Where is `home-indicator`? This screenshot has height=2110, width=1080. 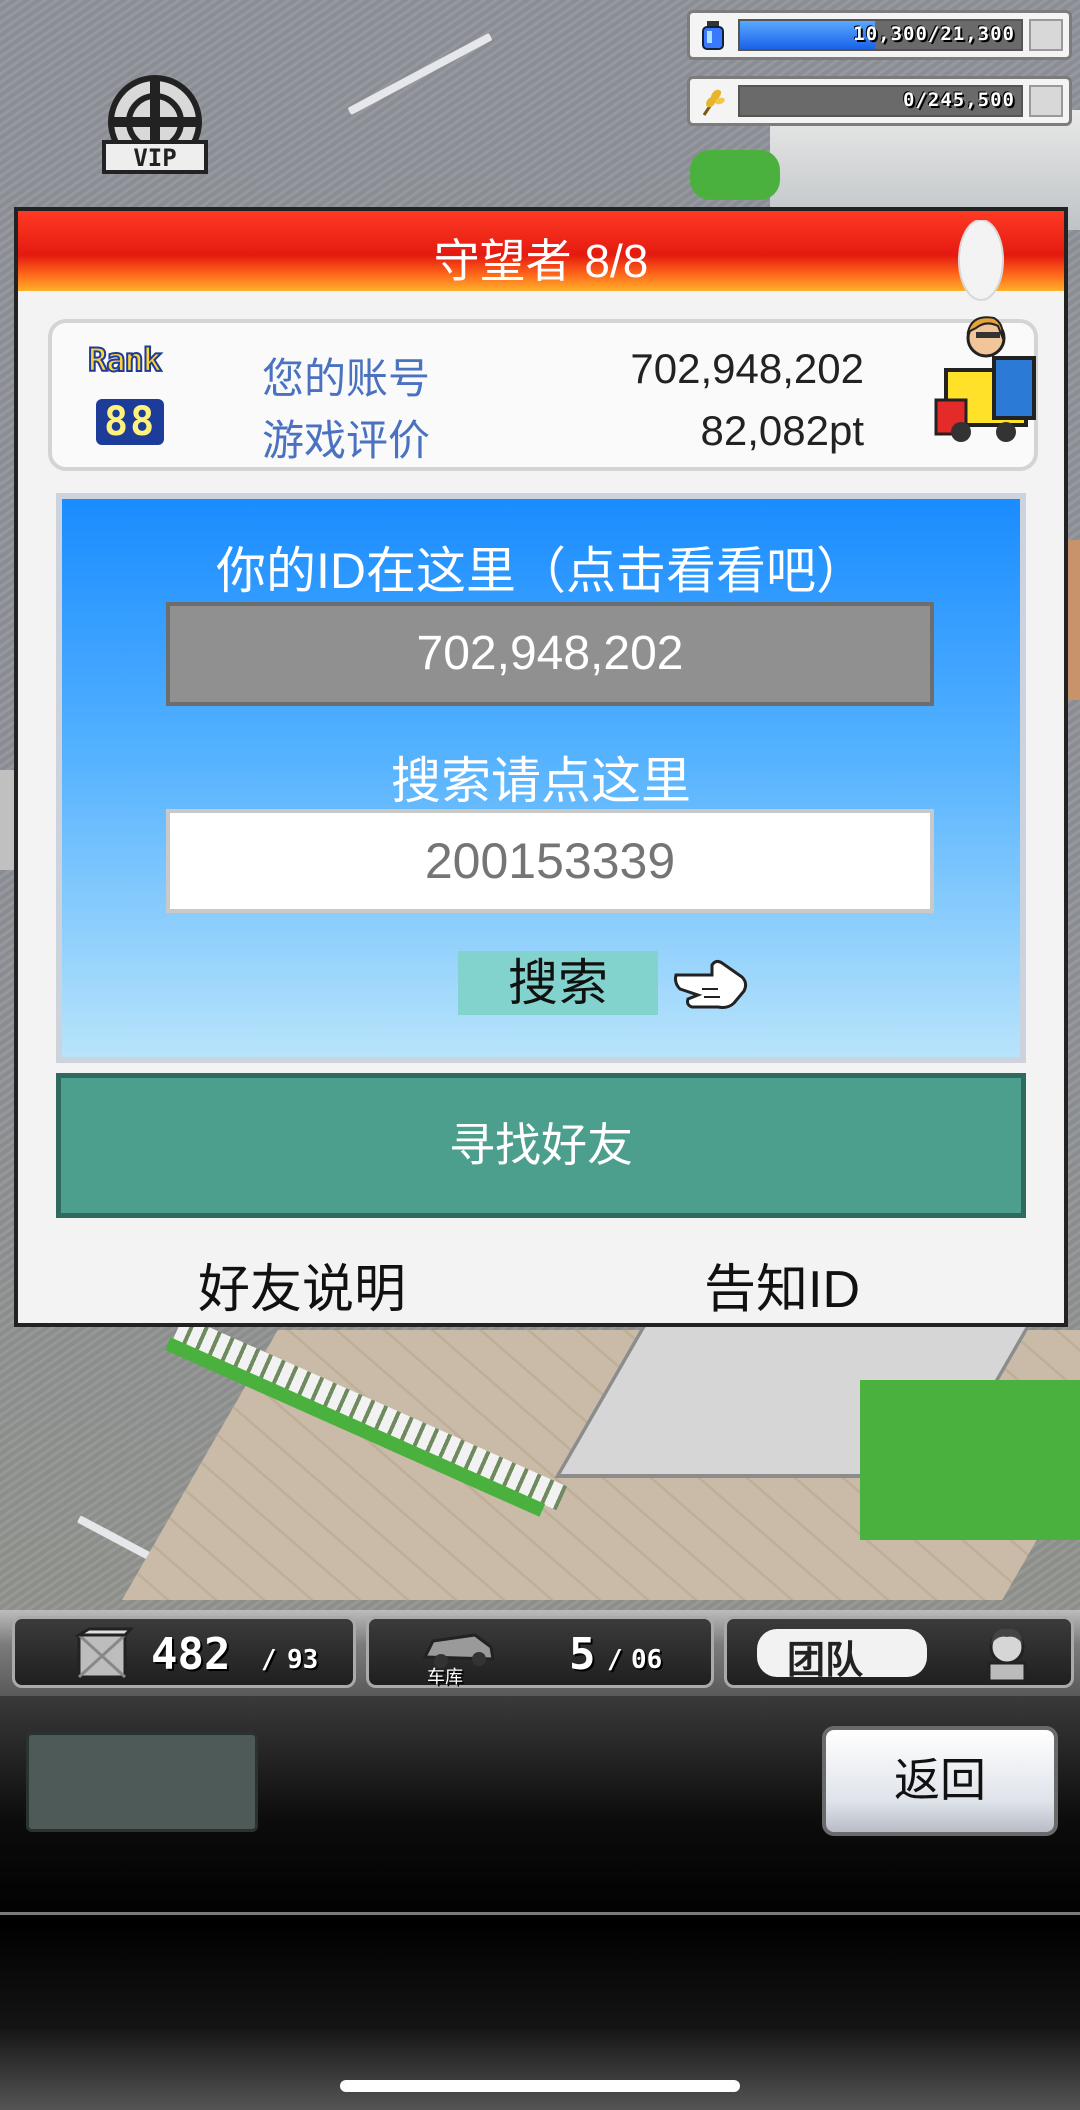 home-indicator is located at coordinates (540, 2086).